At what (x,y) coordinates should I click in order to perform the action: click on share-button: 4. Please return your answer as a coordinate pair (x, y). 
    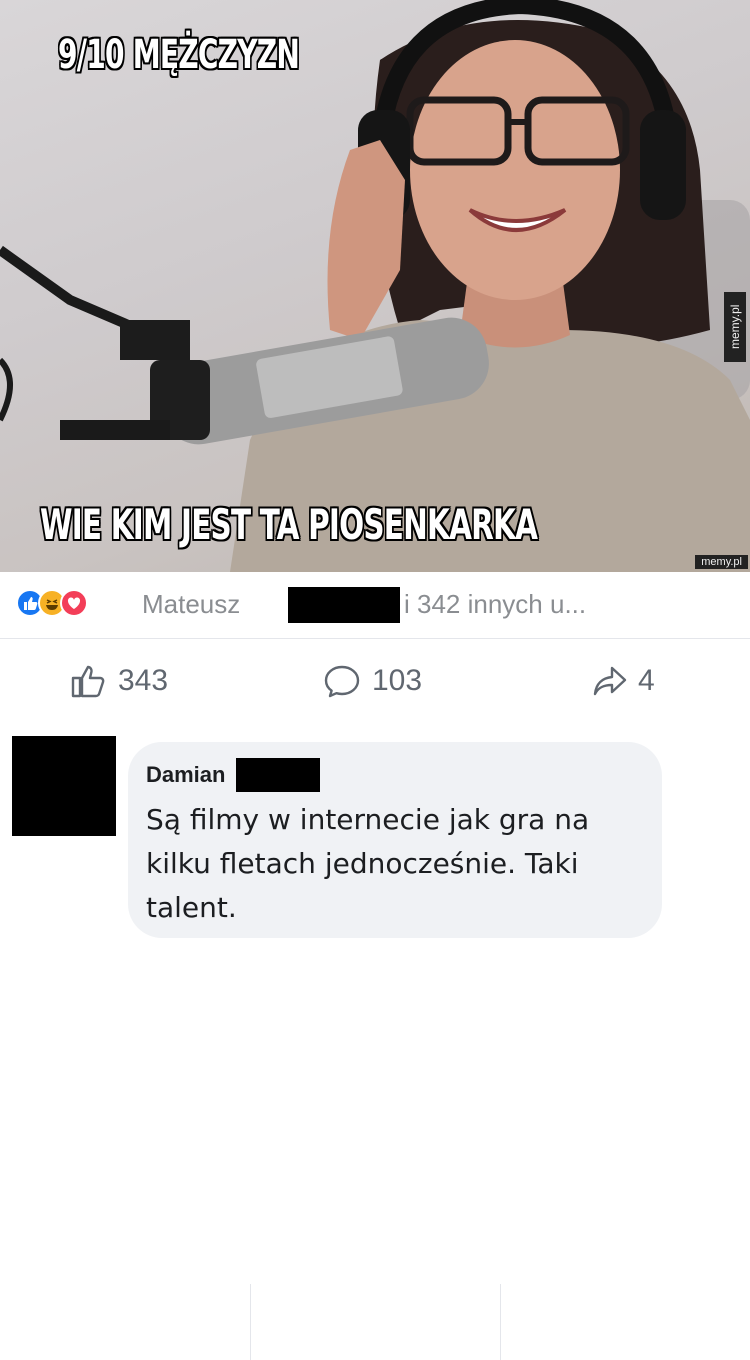
    Looking at the image, I should click on (623, 681).